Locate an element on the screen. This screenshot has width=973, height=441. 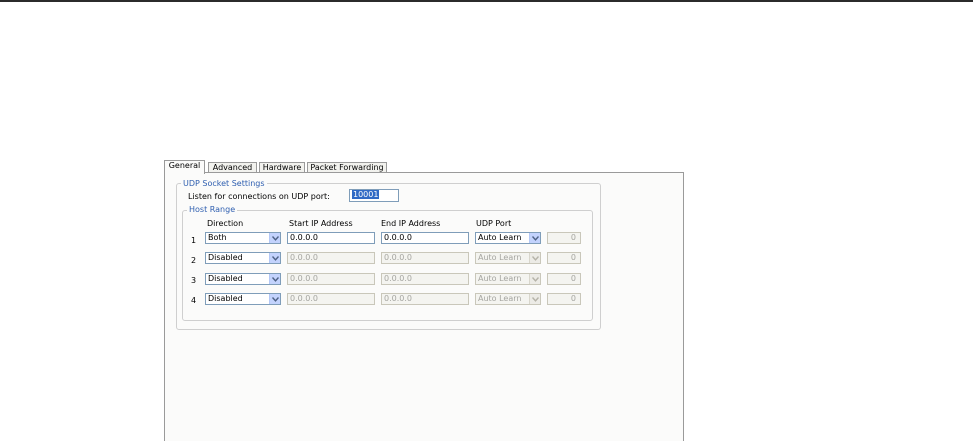
listen-port-input: 10001 is located at coordinates (374, 195).